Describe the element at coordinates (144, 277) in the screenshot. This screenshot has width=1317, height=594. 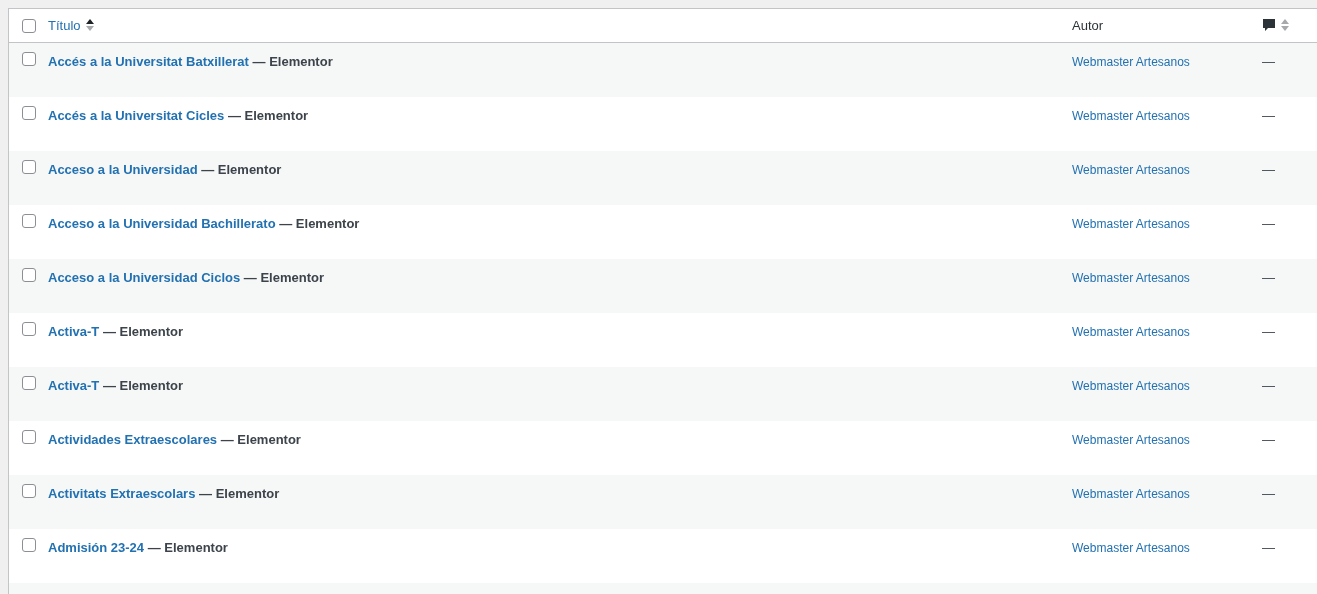
I see `page-title-link: Acceso a la Universidad Ciclos` at that location.